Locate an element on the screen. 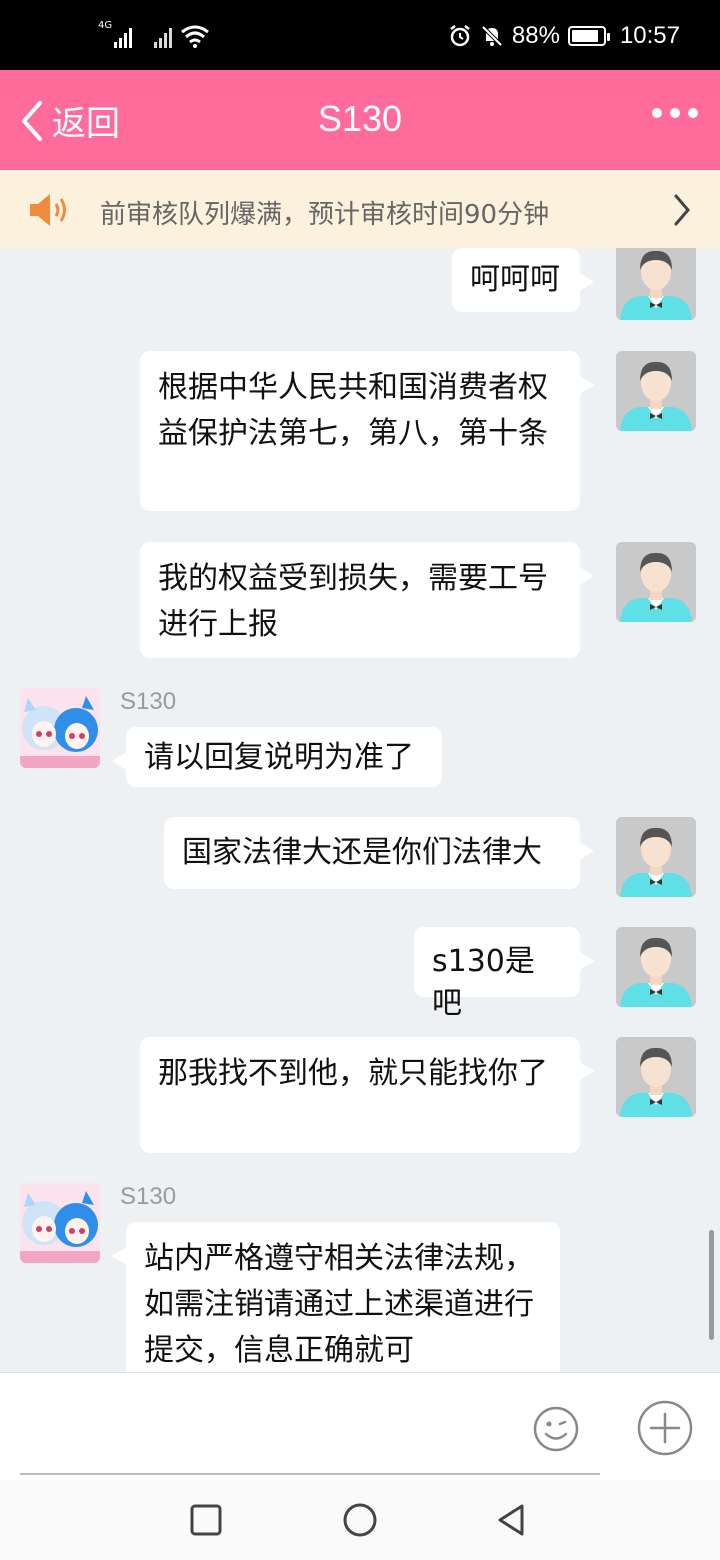  alarm-icon is located at coordinates (460, 36).